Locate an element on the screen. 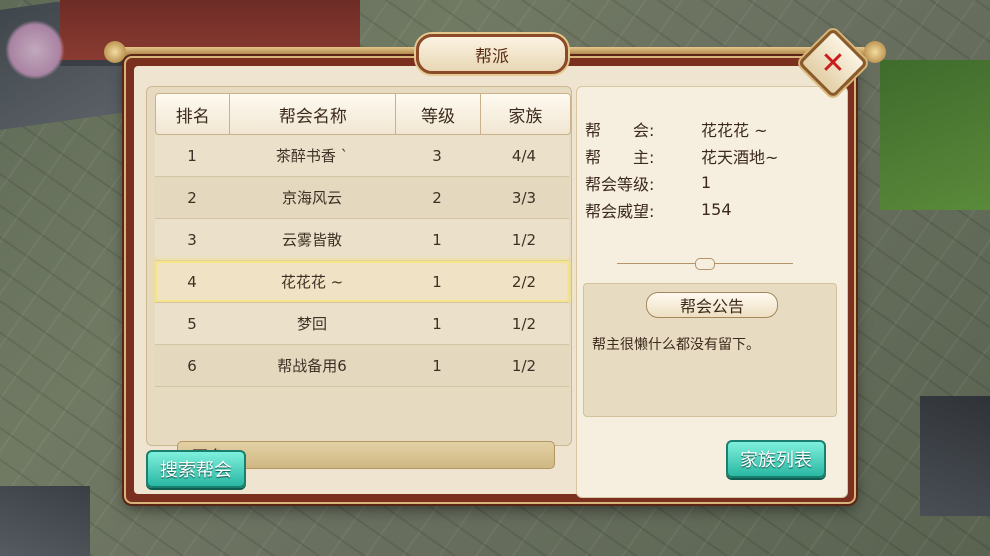 This screenshot has height=556, width=990. knot-ornament-icon is located at coordinates (705, 264).